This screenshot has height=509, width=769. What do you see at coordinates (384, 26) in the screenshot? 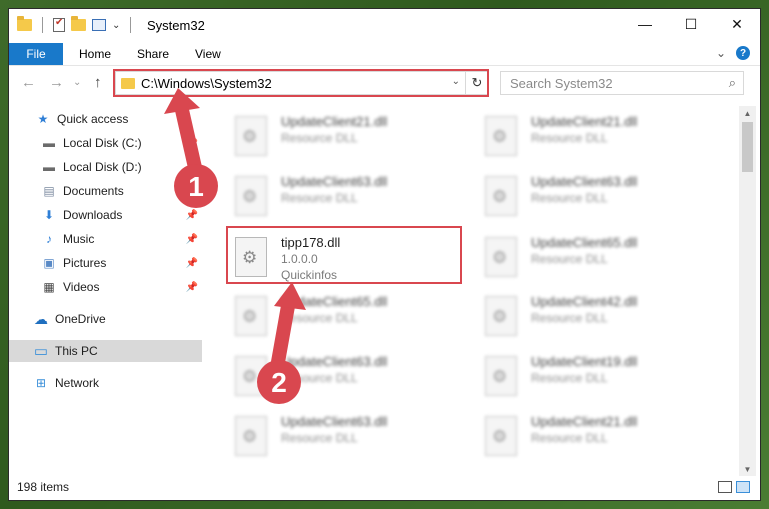
I see `title-bar: ⌄ System32 — ☐ ✕` at bounding box center [384, 26].